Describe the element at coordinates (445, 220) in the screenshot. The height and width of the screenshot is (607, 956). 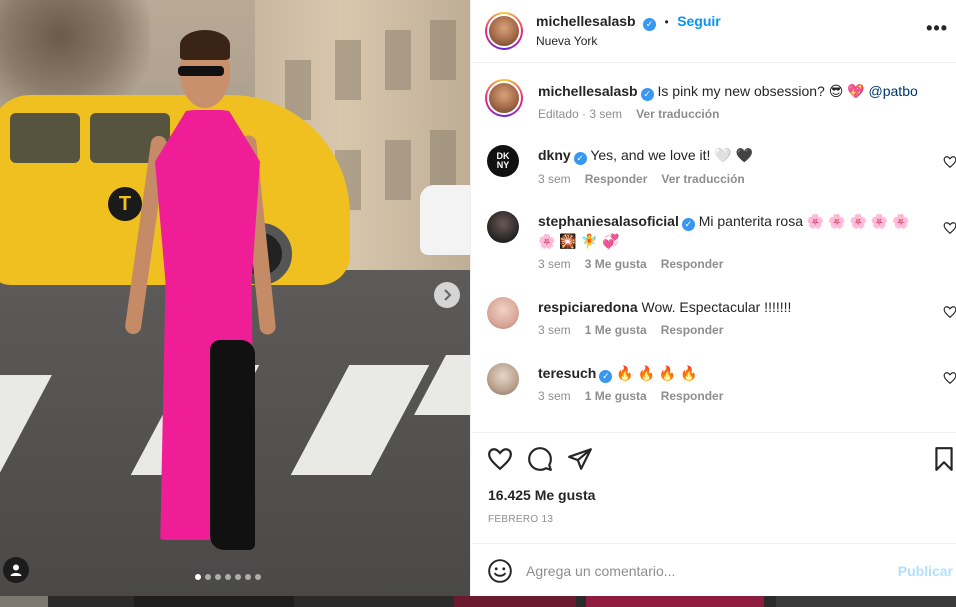
I see `white-car` at that location.